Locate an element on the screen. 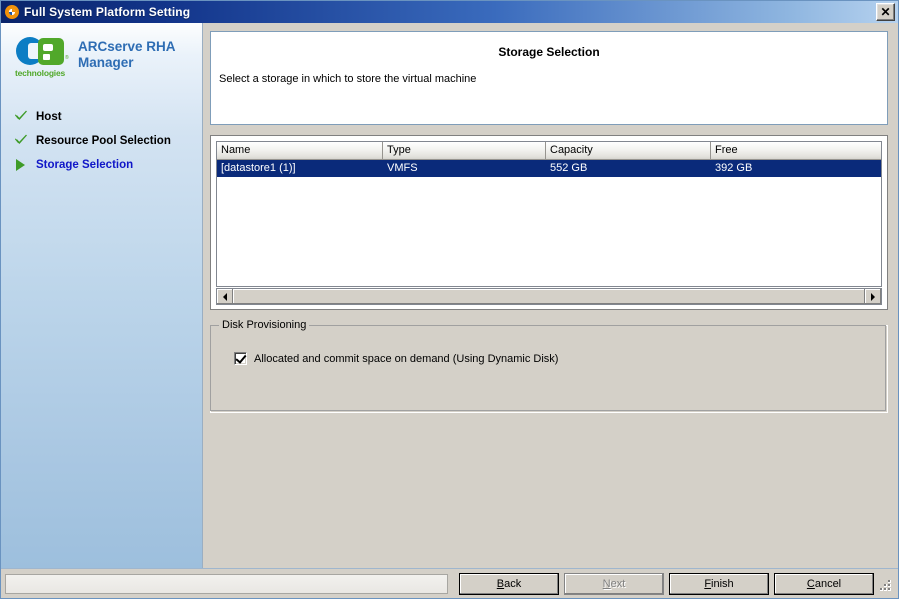 The image size is (899, 599). horizontal-scrollbar is located at coordinates (549, 296).